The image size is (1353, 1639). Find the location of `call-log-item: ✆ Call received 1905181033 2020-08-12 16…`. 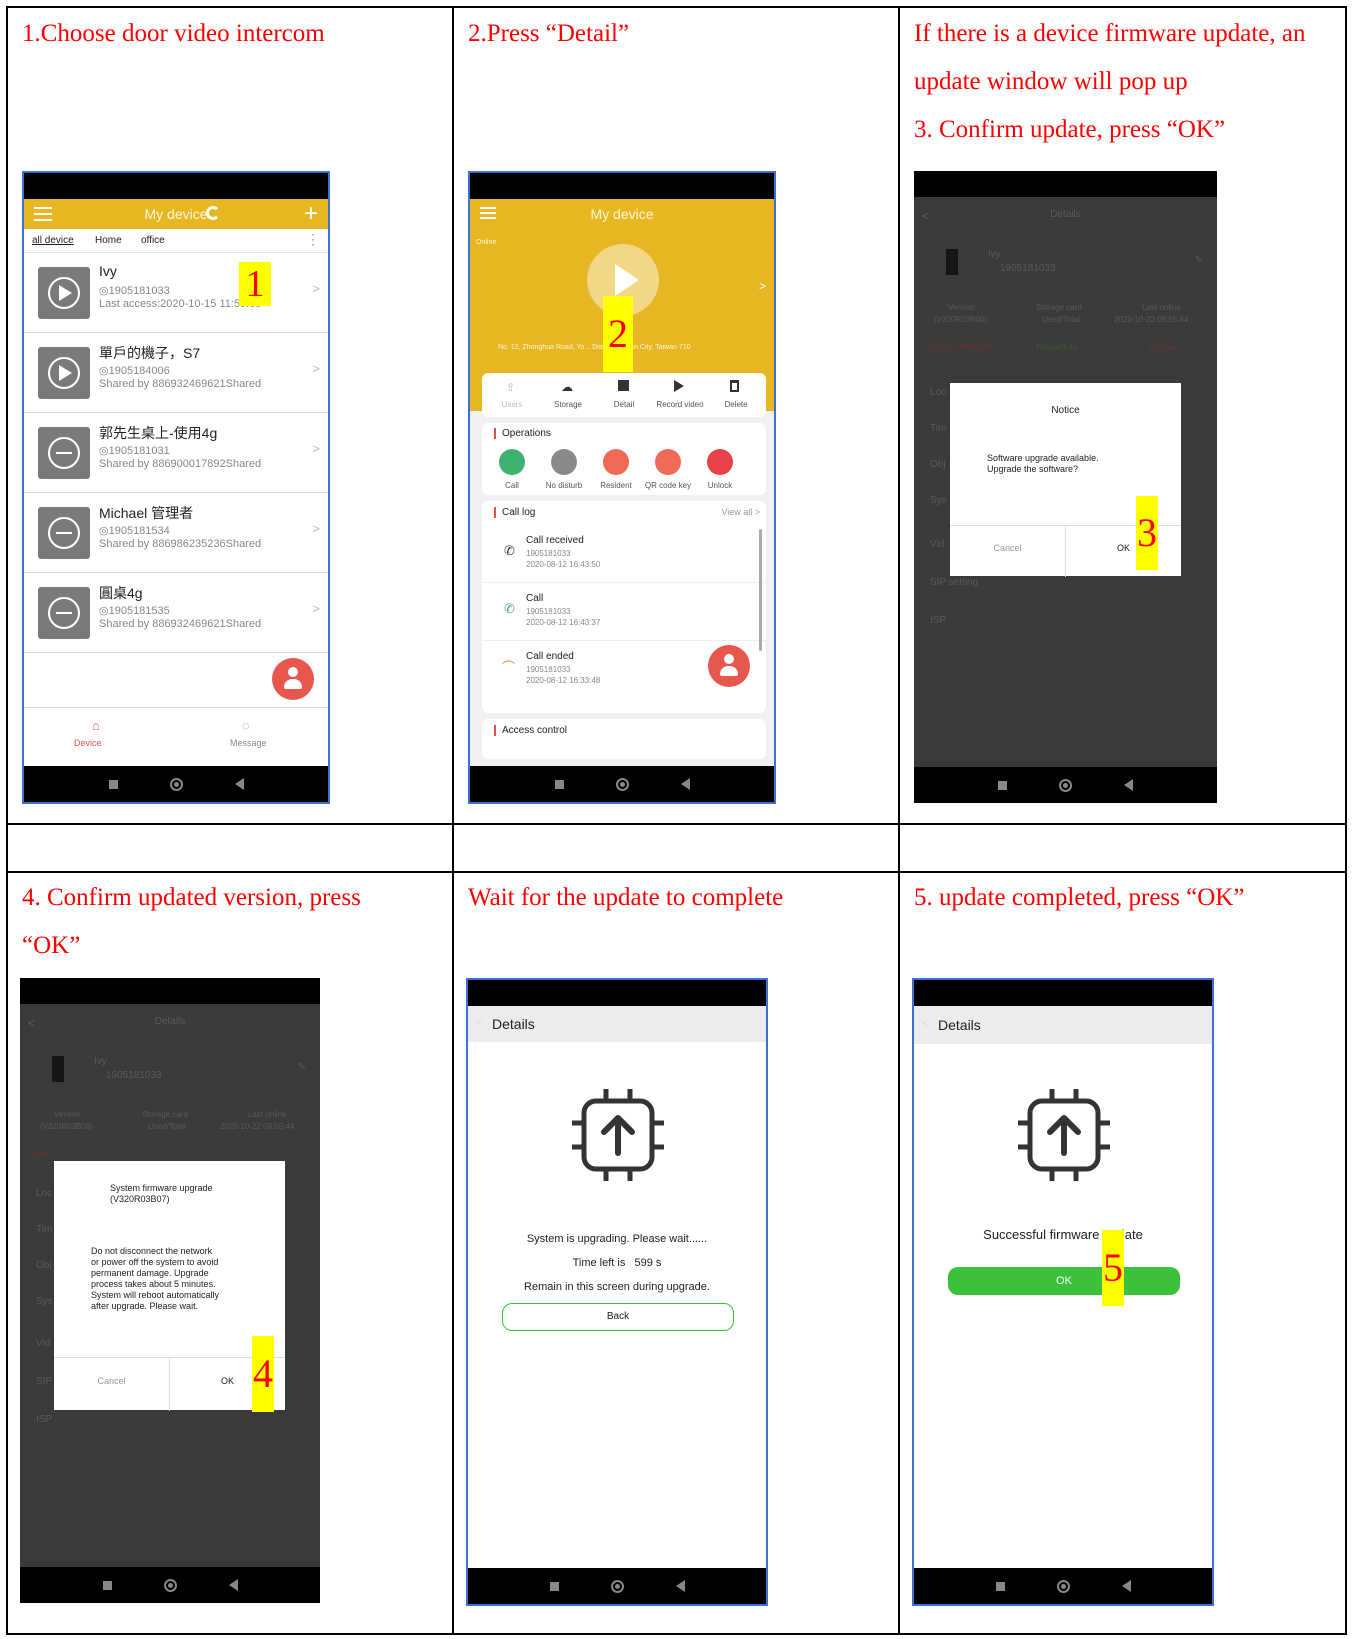

call-log-item: ✆ Call received 1905181033 2020-08-12 16… is located at coordinates (624, 554).